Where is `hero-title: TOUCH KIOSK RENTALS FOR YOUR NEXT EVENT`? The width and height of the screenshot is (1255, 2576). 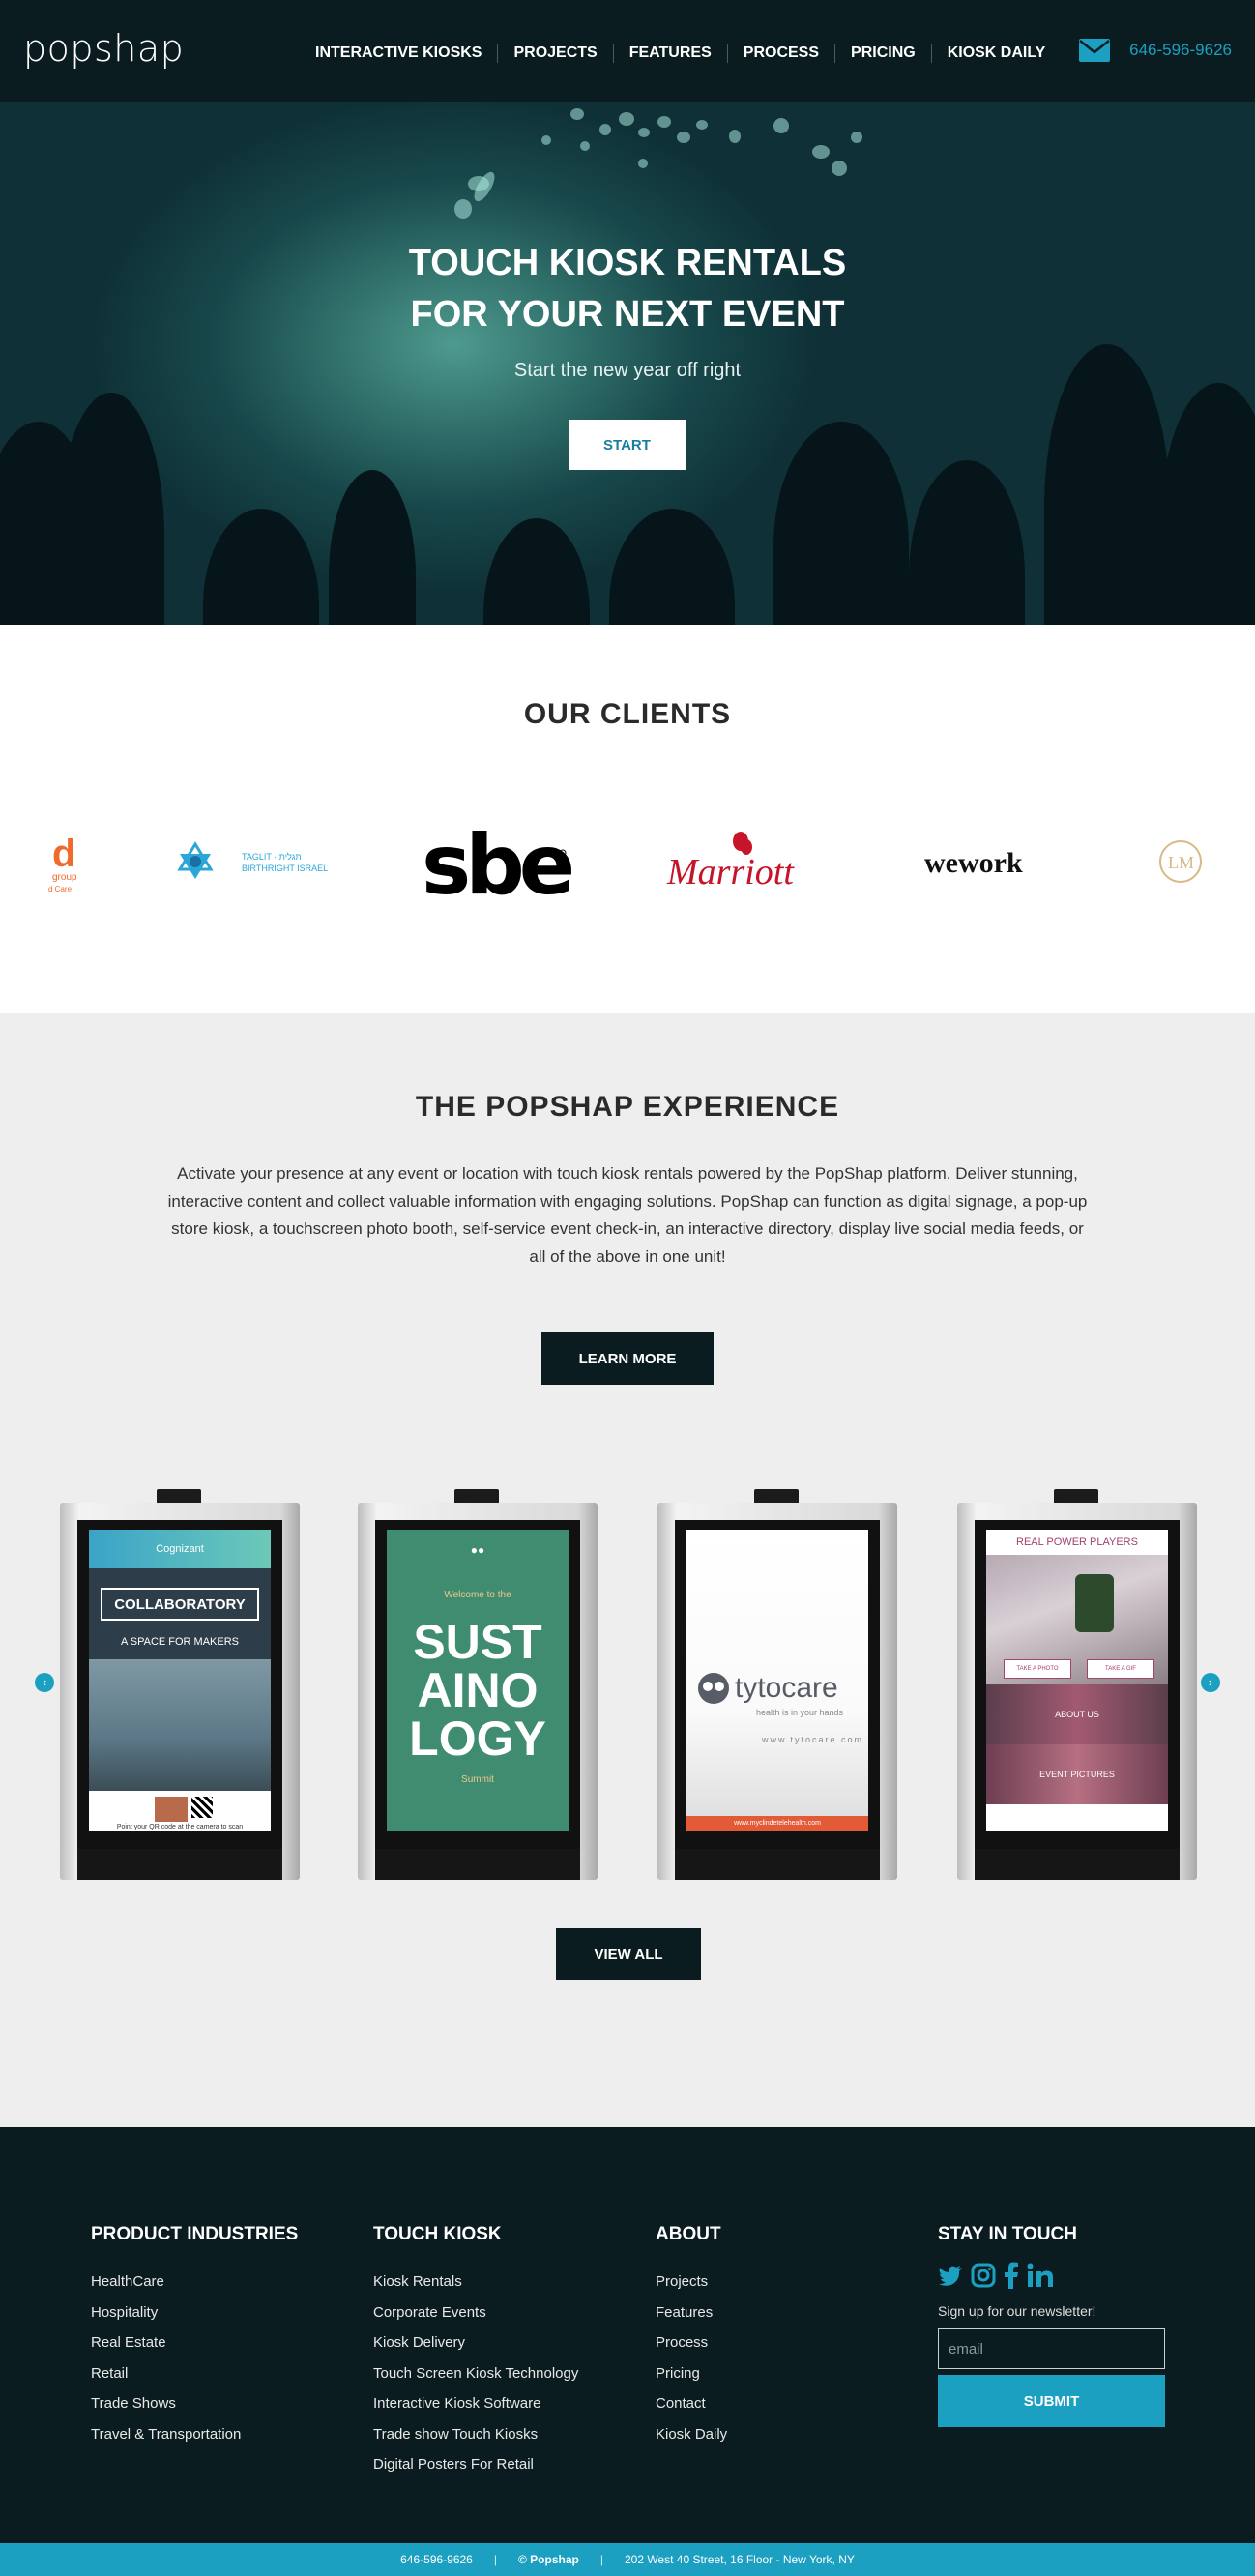
hero-title: TOUCH KIOSK RENTALS FOR YOUR NEXT EVENT is located at coordinates (627, 289).